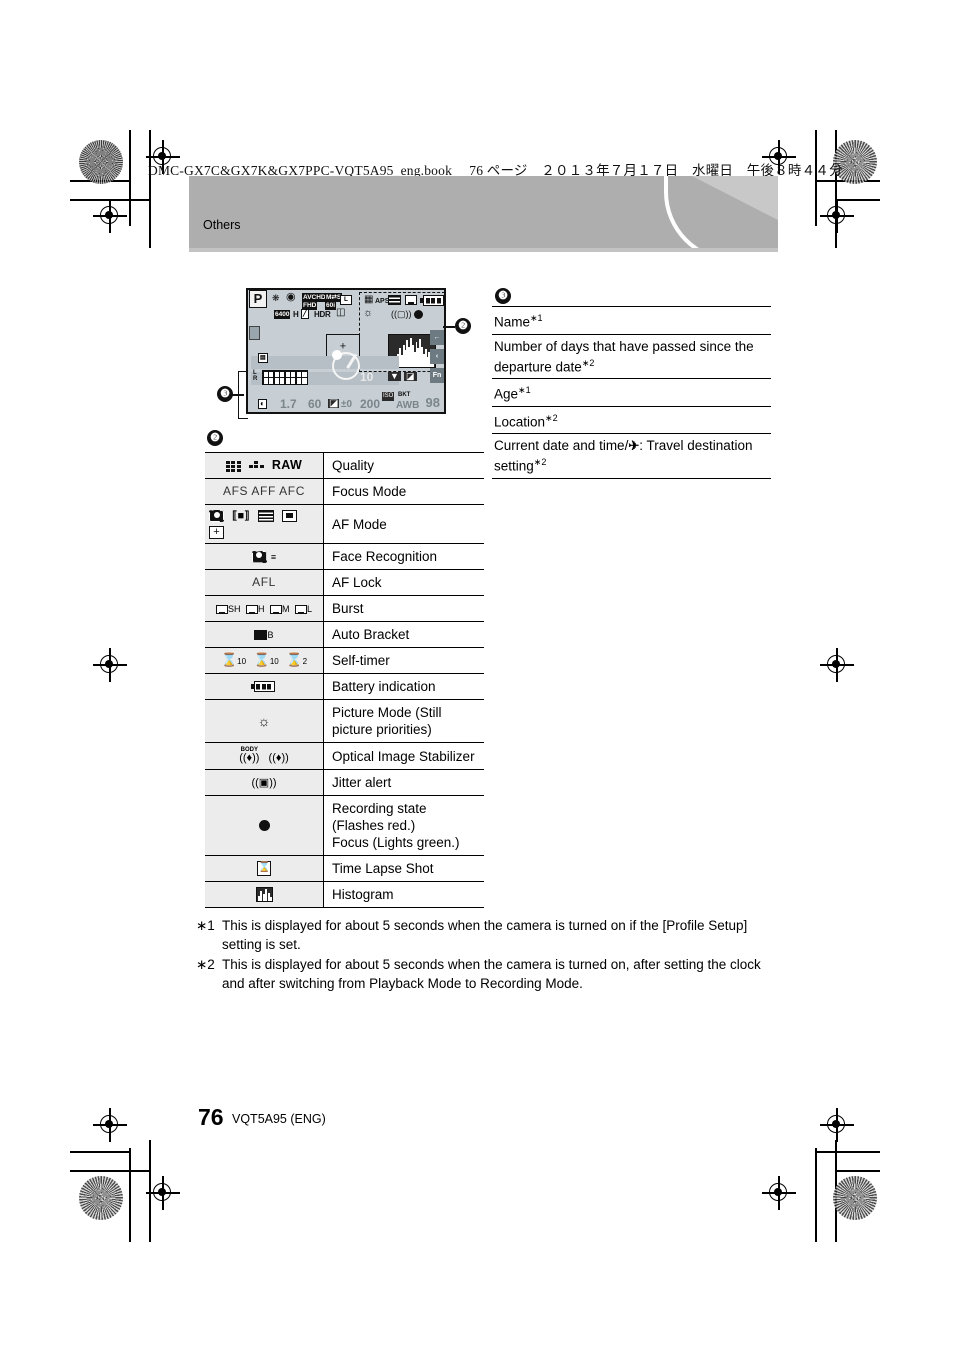 The height and width of the screenshot is (1348, 954). What do you see at coordinates (437, 337) in the screenshot?
I see `touch-tab-back-icon: ←` at bounding box center [437, 337].